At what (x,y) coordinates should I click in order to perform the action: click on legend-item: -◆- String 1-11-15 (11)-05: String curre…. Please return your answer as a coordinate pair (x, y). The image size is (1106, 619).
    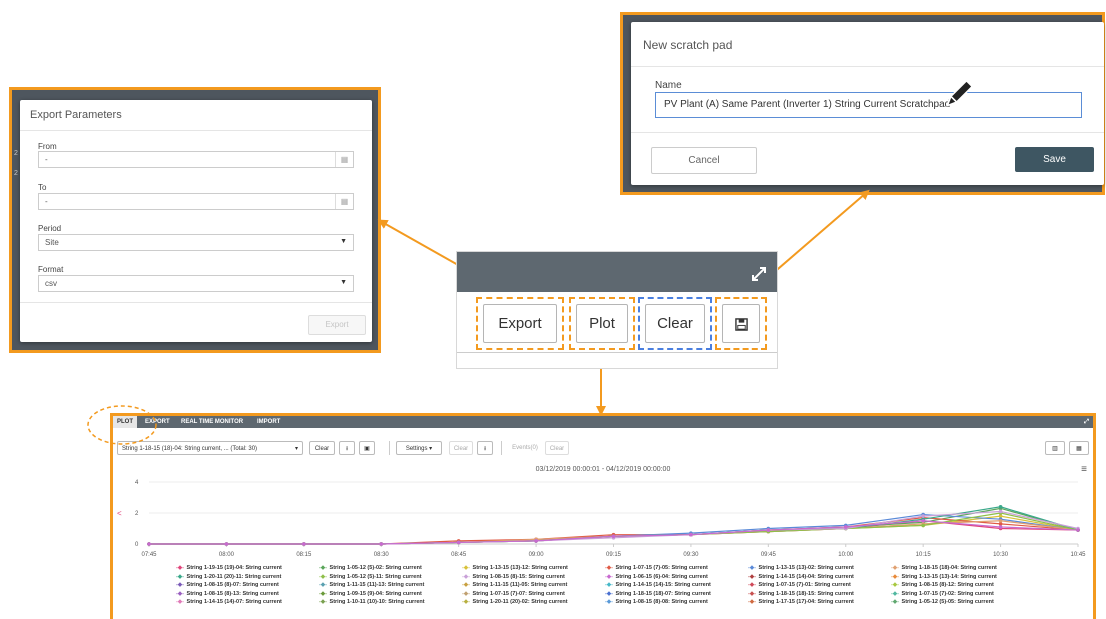
    Looking at the image, I should click on (514, 585).